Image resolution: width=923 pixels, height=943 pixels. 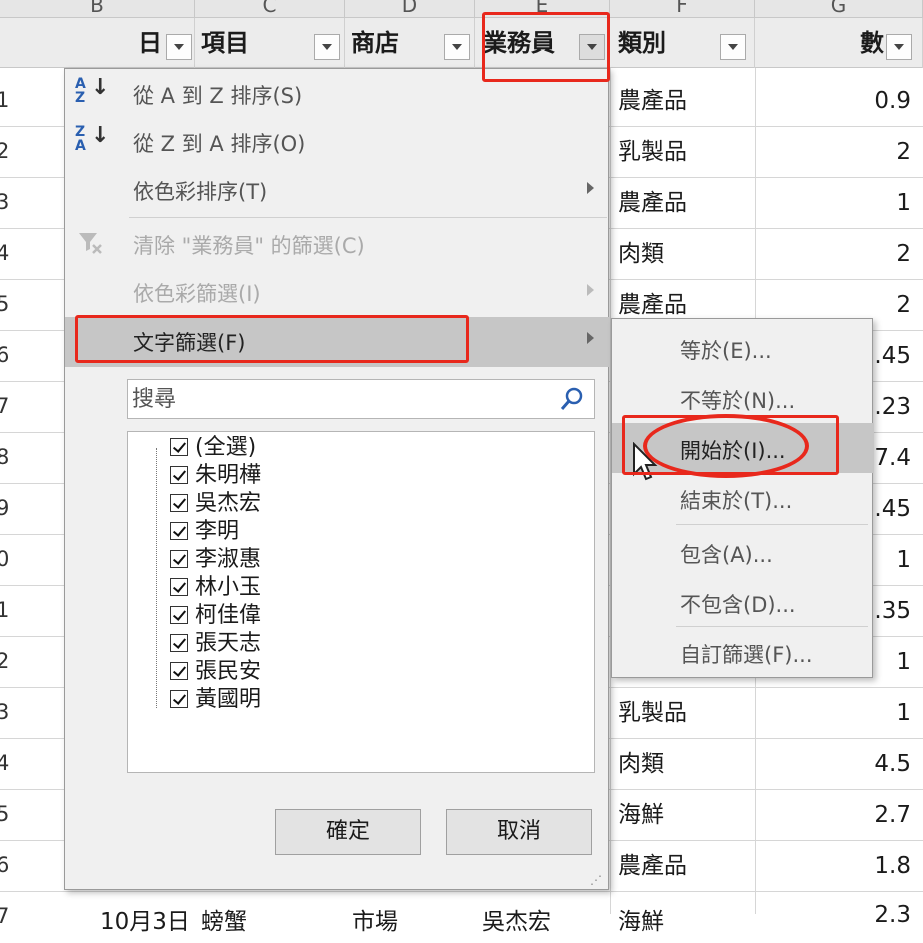 What do you see at coordinates (839, 43) in the screenshot?
I see `header-quantity: 數` at bounding box center [839, 43].